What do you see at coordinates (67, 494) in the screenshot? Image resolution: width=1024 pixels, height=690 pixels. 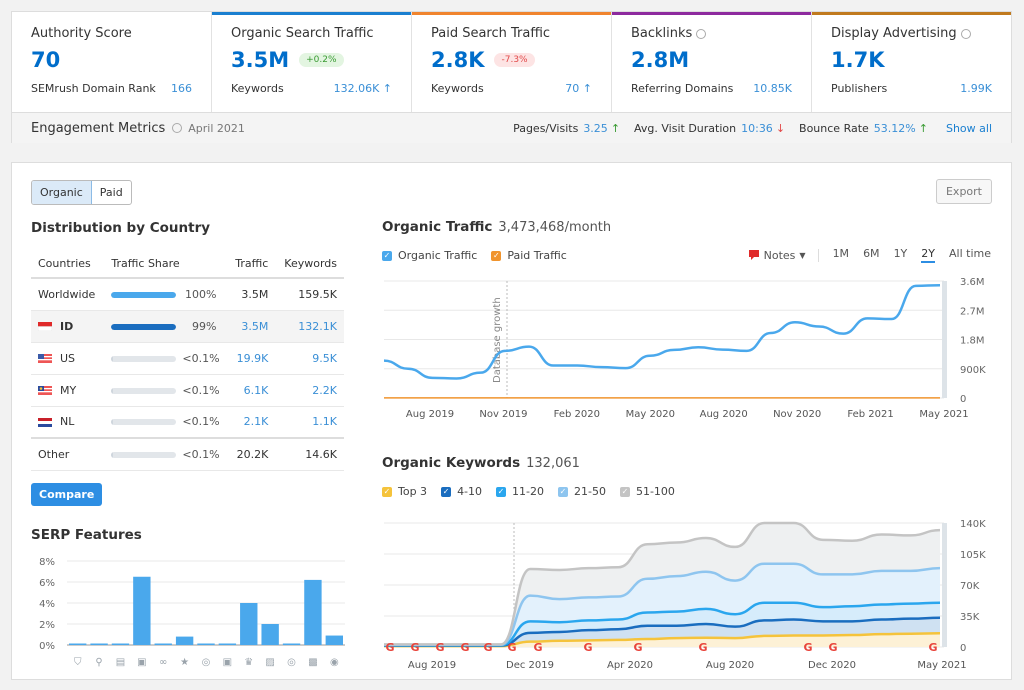 I see `compare-button: Compare` at bounding box center [67, 494].